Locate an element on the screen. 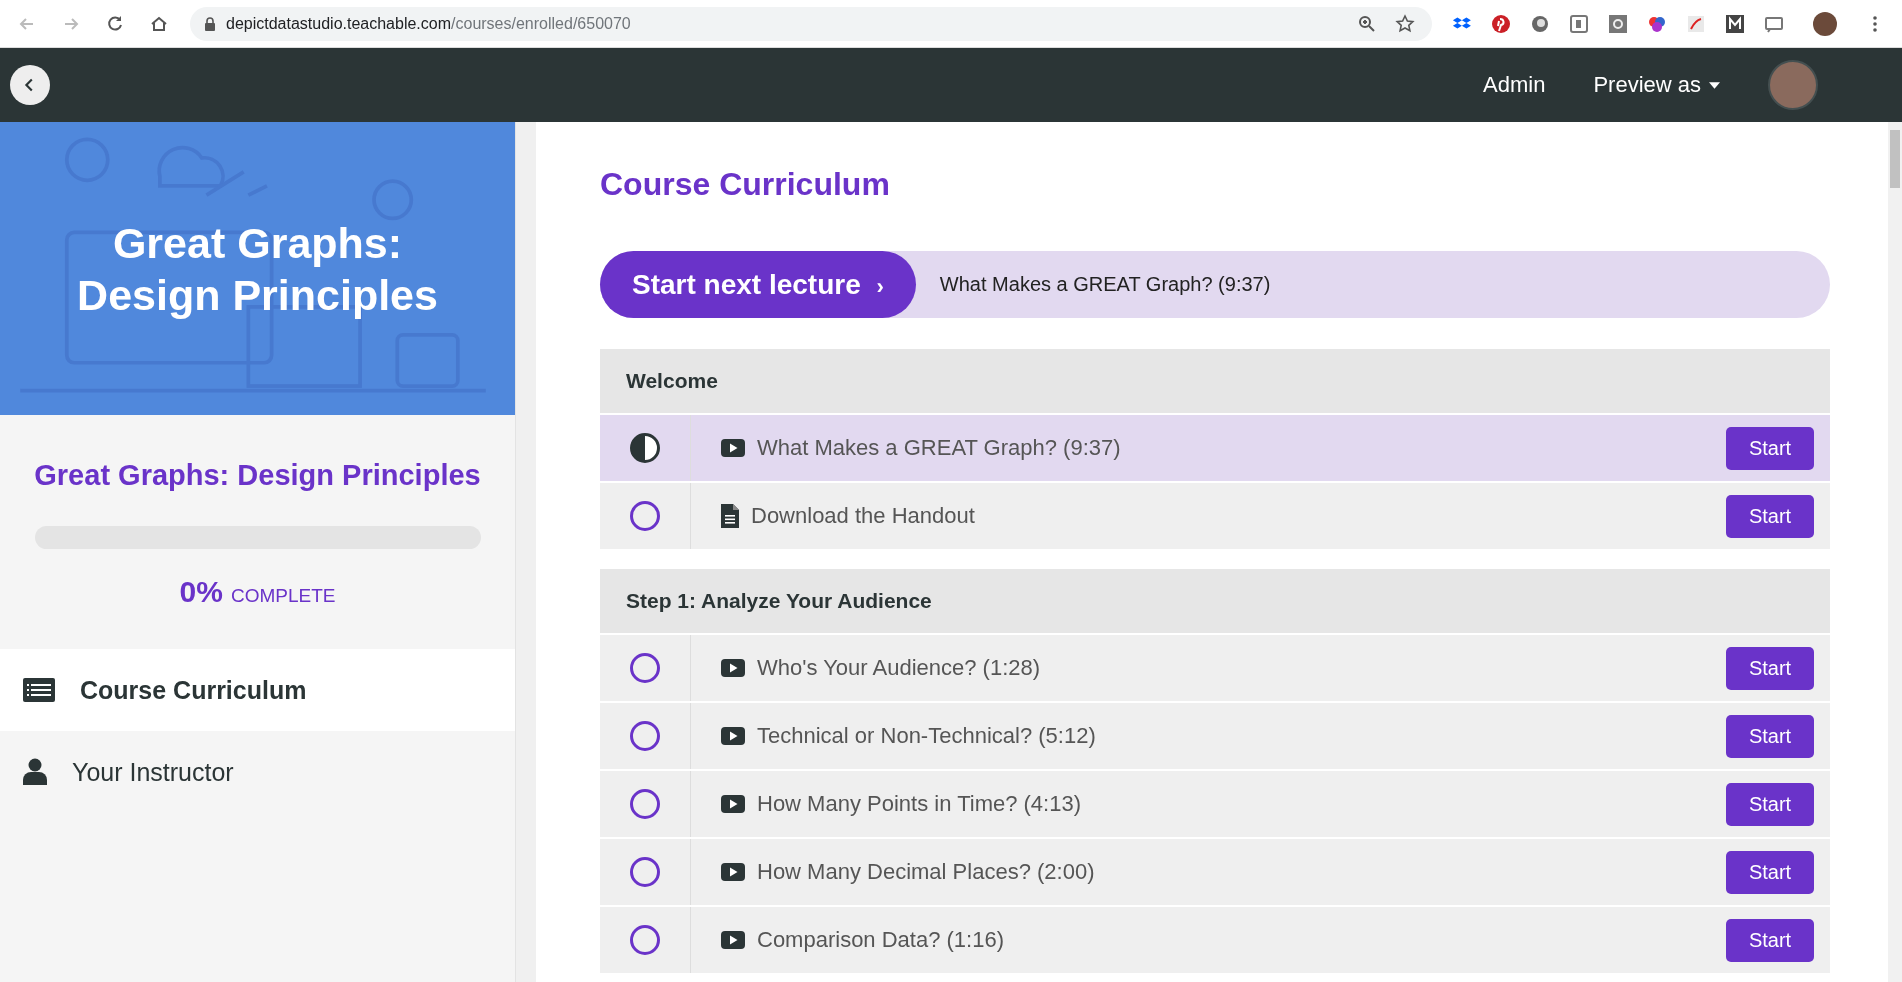 This screenshot has height=982, width=1902. scrollbar-thumb is located at coordinates (1895, 159).